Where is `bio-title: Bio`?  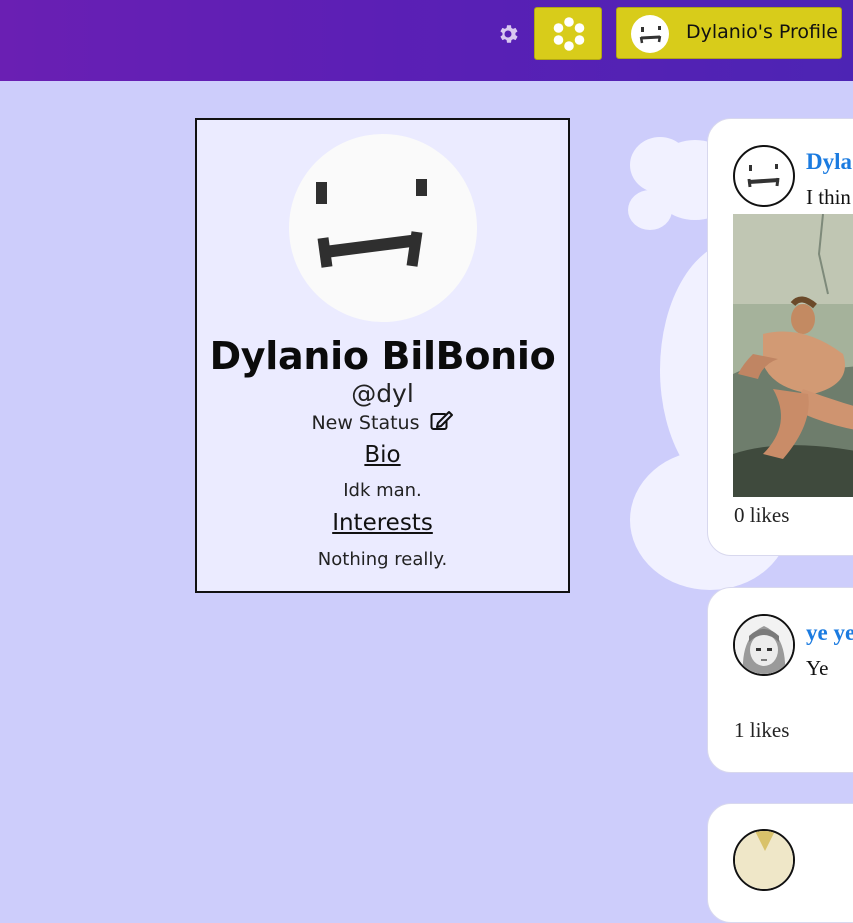 bio-title: Bio is located at coordinates (382, 455).